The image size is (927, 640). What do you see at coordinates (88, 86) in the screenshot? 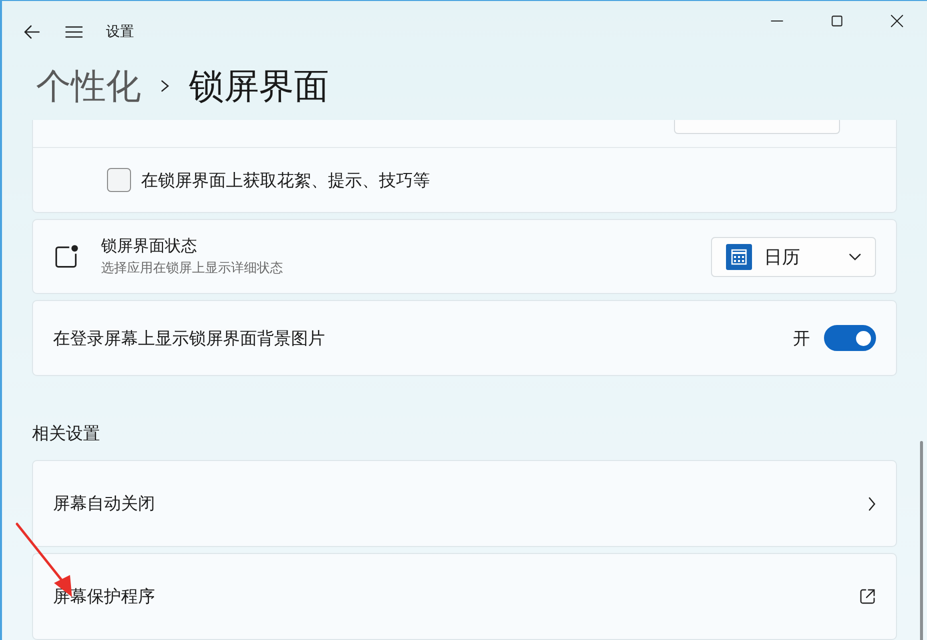
I see `breadcrumb-item: 个性化` at bounding box center [88, 86].